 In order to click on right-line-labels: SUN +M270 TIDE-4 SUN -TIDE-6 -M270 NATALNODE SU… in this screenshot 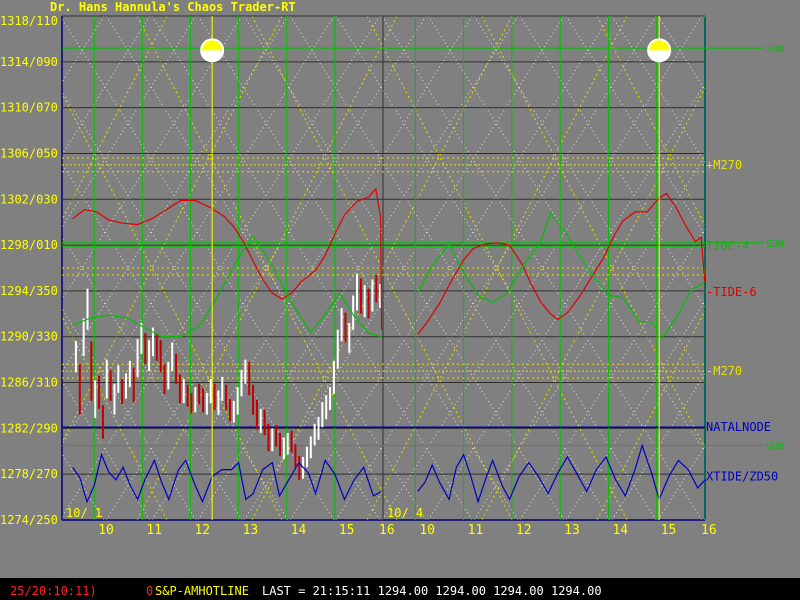, I will do `click(745, 263)`.